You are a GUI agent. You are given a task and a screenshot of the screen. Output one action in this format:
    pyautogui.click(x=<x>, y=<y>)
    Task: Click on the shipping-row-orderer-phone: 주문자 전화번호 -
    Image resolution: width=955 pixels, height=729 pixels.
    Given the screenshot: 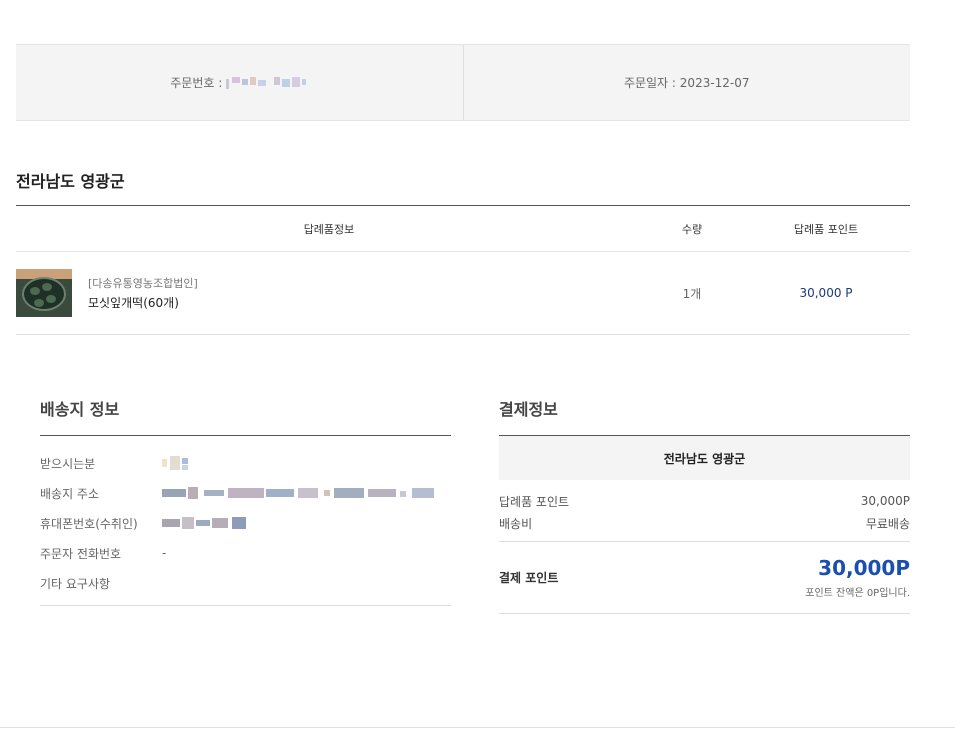 What is the action you would take?
    pyautogui.click(x=245, y=553)
    